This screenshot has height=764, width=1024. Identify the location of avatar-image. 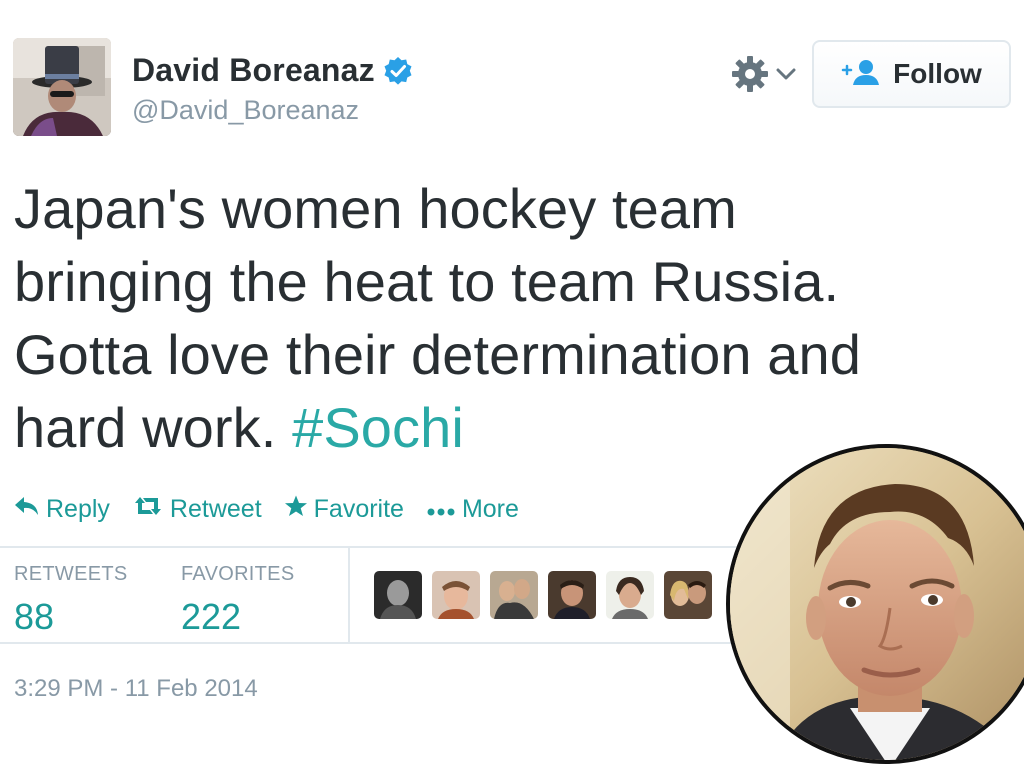
(62, 87).